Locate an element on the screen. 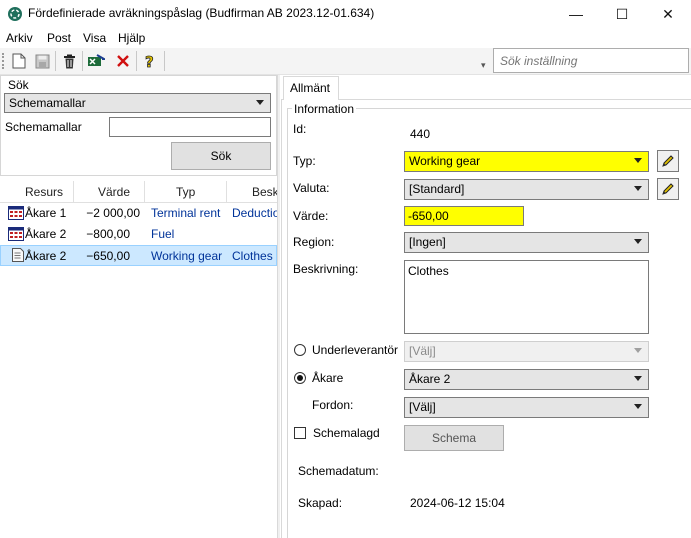  region-label: Region: is located at coordinates (314, 242).